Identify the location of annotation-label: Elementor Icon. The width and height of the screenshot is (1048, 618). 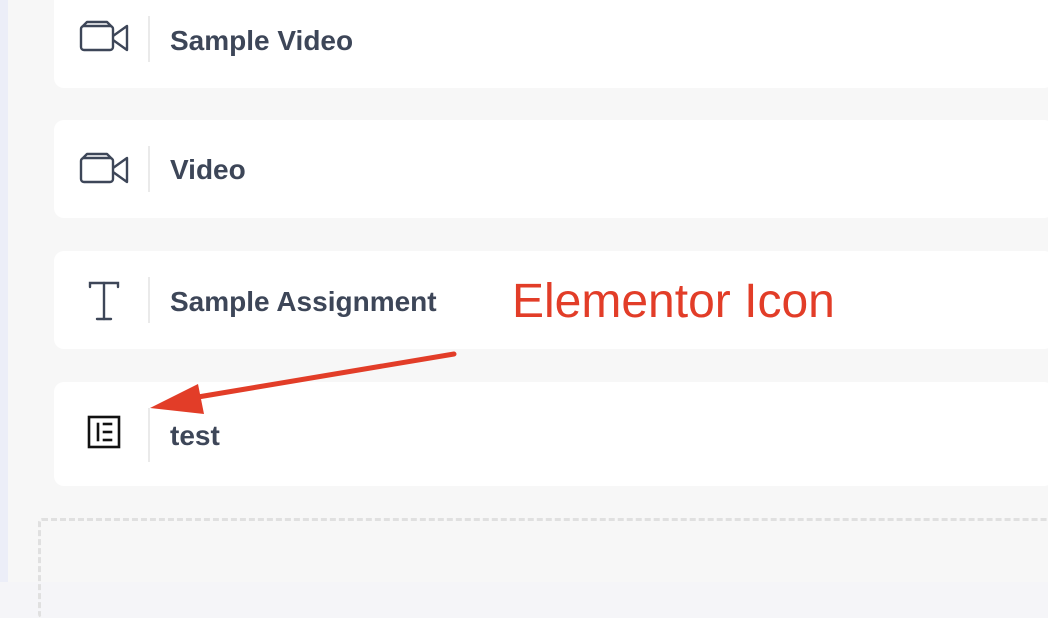
(673, 301).